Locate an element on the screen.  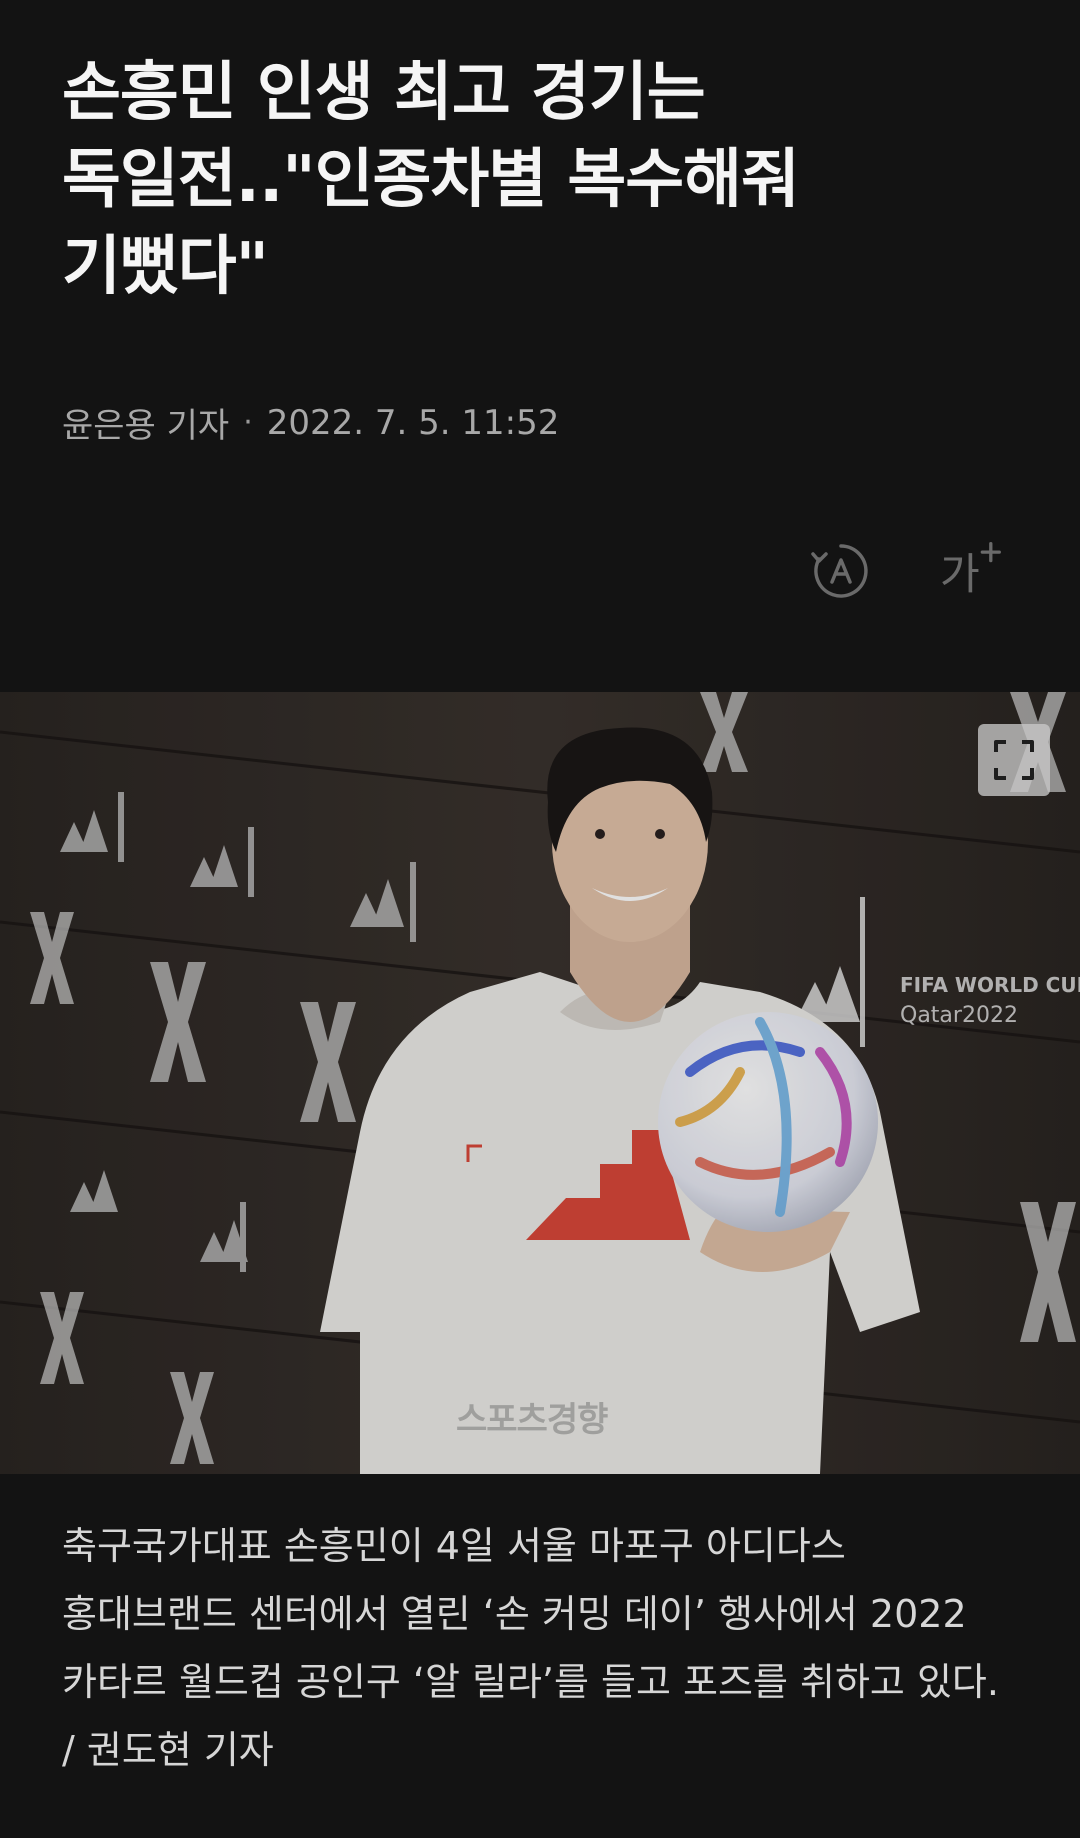
translate-button is located at coordinates (841, 571).